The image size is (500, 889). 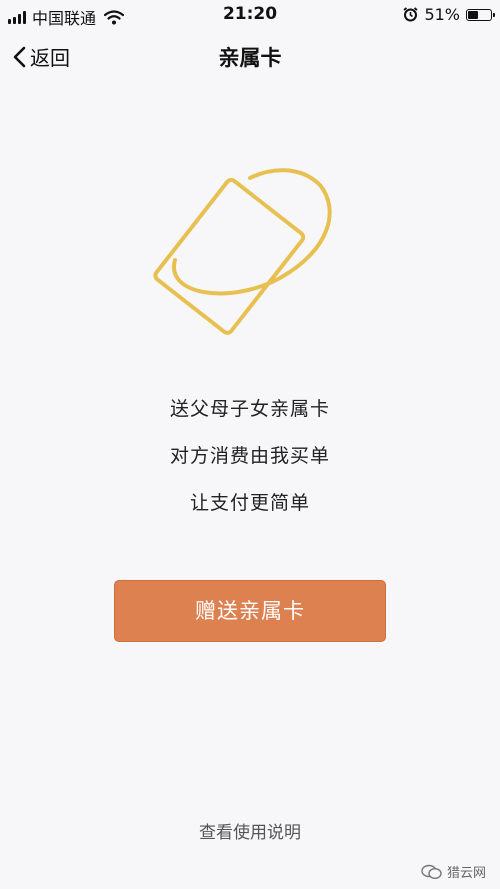 What do you see at coordinates (410, 14) in the screenshot?
I see `alarm-icon` at bounding box center [410, 14].